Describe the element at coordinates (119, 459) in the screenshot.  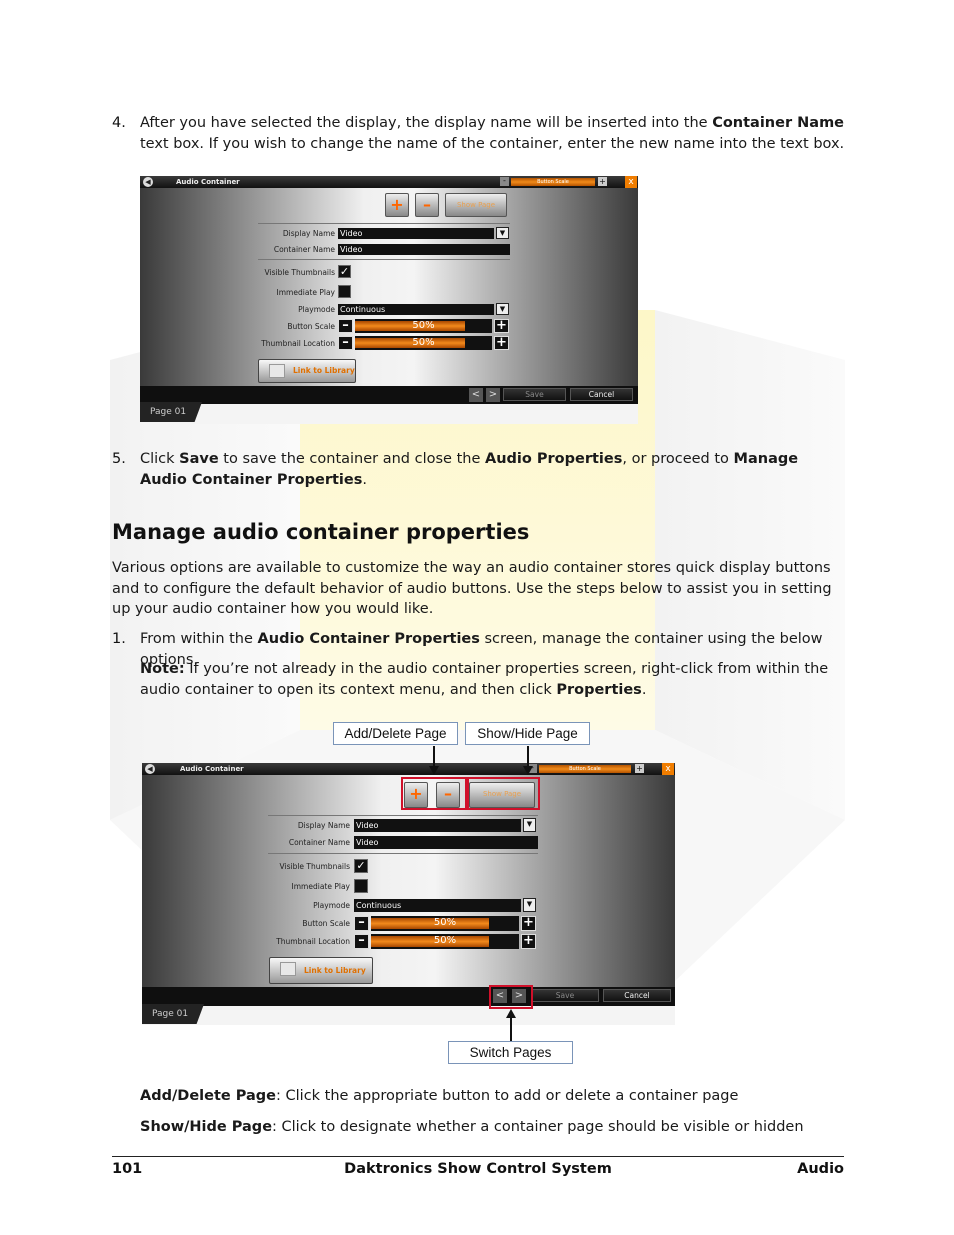
I see `step-5-number: 5.` at that location.